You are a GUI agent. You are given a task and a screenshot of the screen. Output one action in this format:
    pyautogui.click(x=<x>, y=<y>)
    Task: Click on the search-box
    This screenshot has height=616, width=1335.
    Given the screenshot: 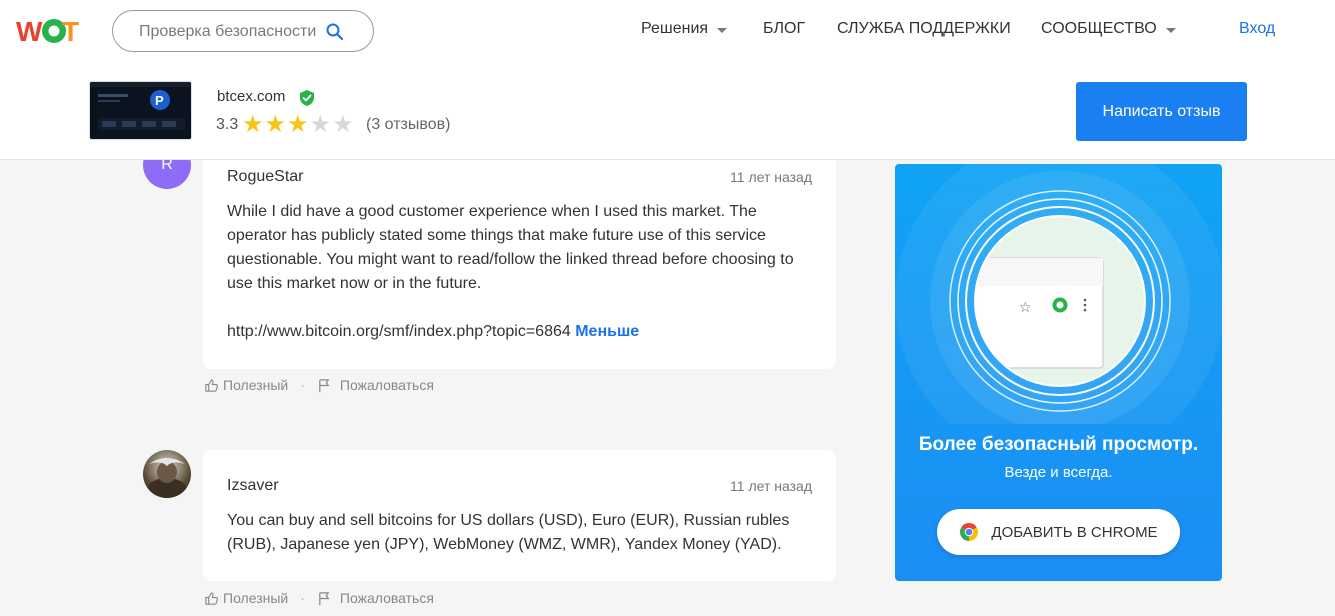 What is the action you would take?
    pyautogui.click(x=243, y=31)
    